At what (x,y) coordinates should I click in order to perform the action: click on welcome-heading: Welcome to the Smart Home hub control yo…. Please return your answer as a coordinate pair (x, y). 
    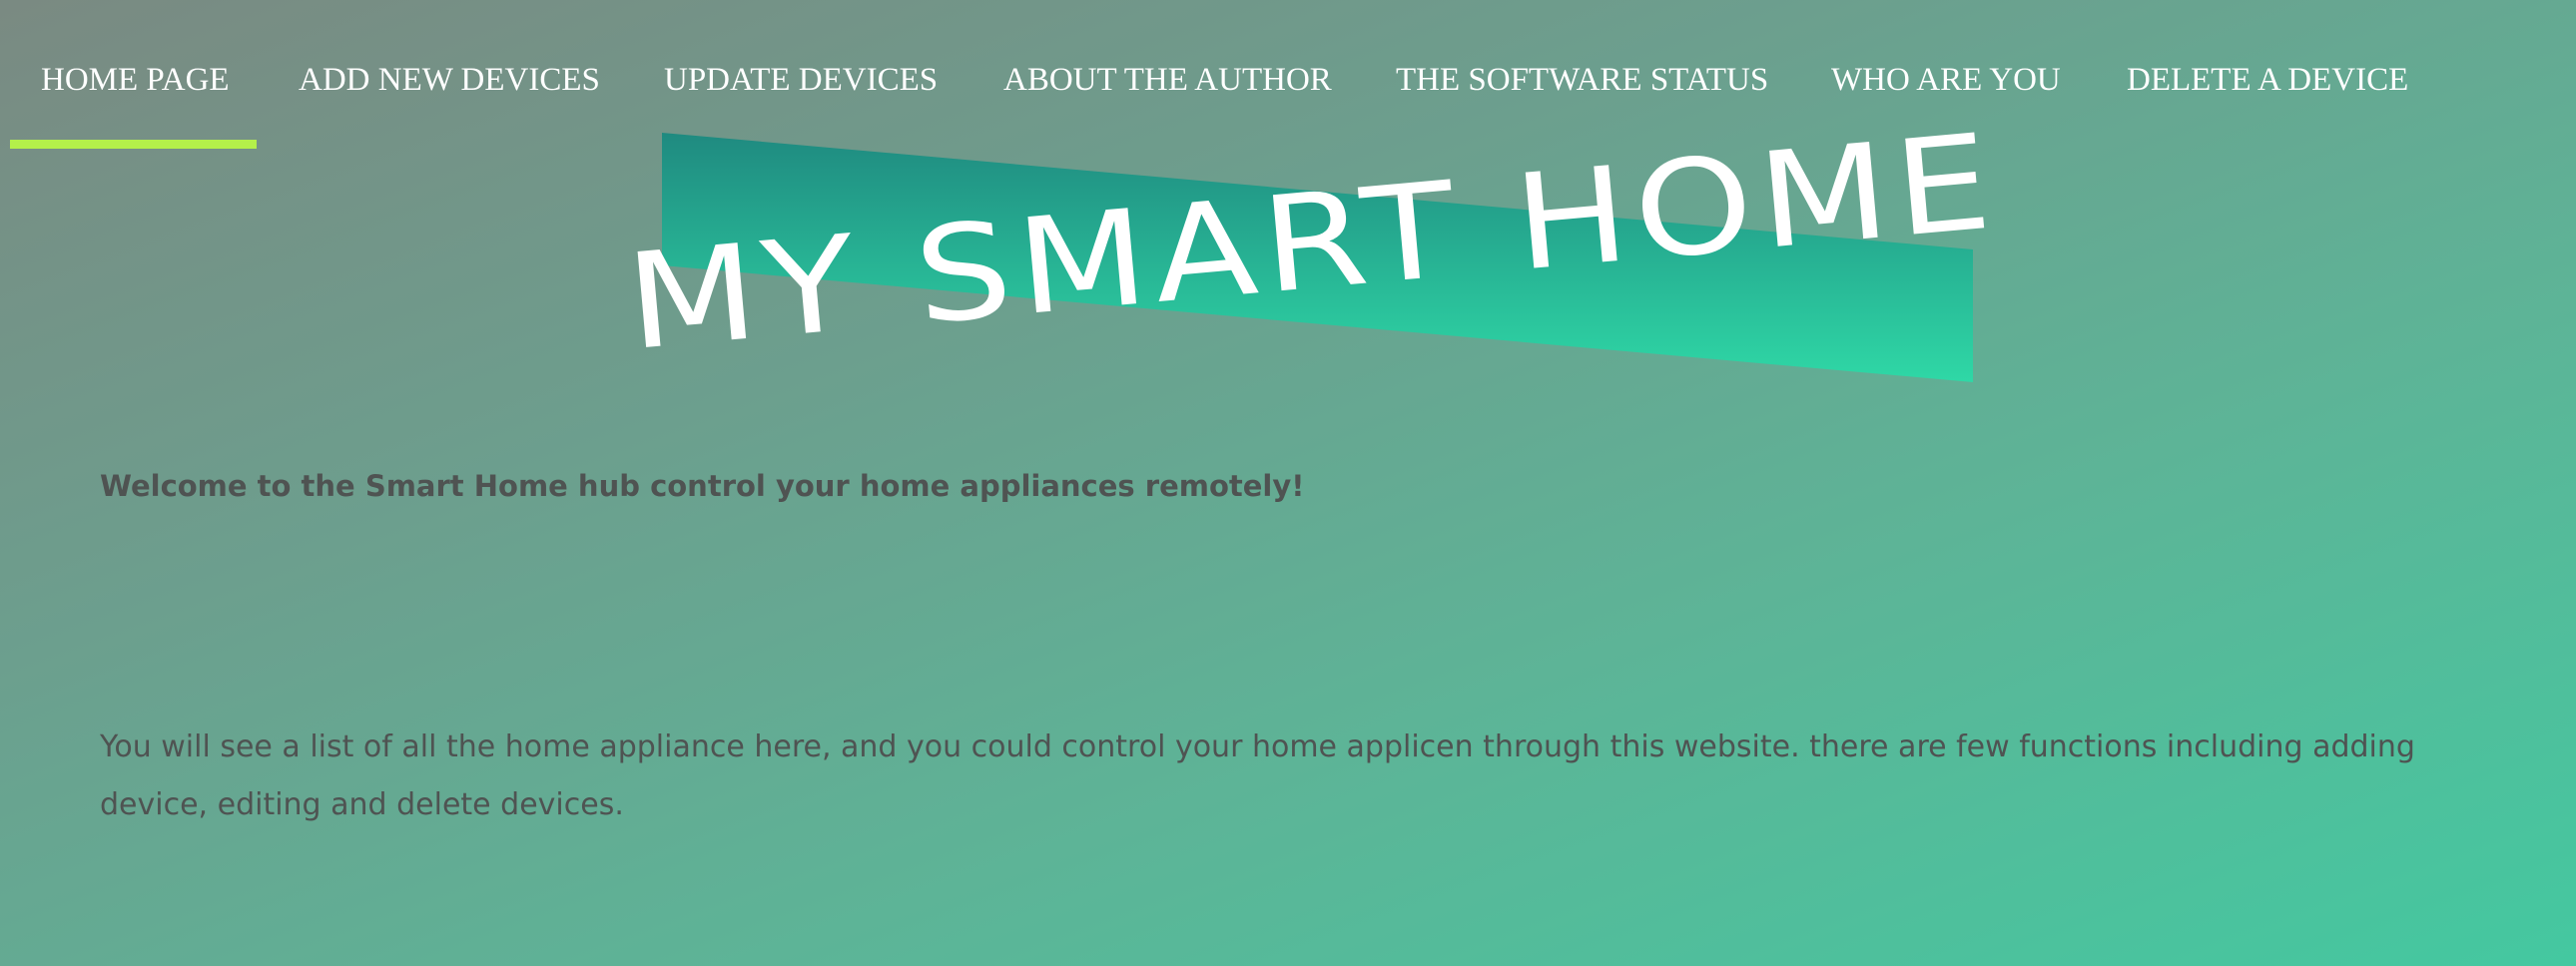
    Looking at the image, I should click on (702, 486).